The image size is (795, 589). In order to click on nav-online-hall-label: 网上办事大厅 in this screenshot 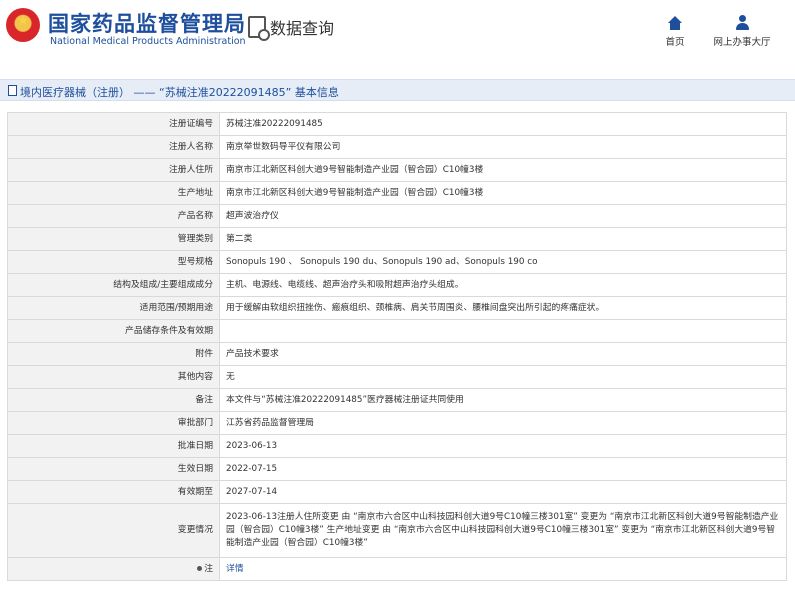, I will do `click(742, 42)`.